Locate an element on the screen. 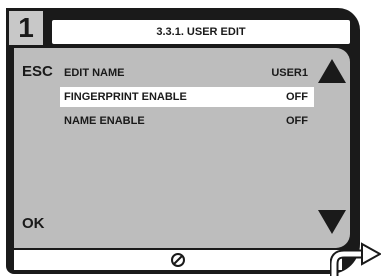  page-title: 3.3.1. USER EDIT is located at coordinates (201, 32).